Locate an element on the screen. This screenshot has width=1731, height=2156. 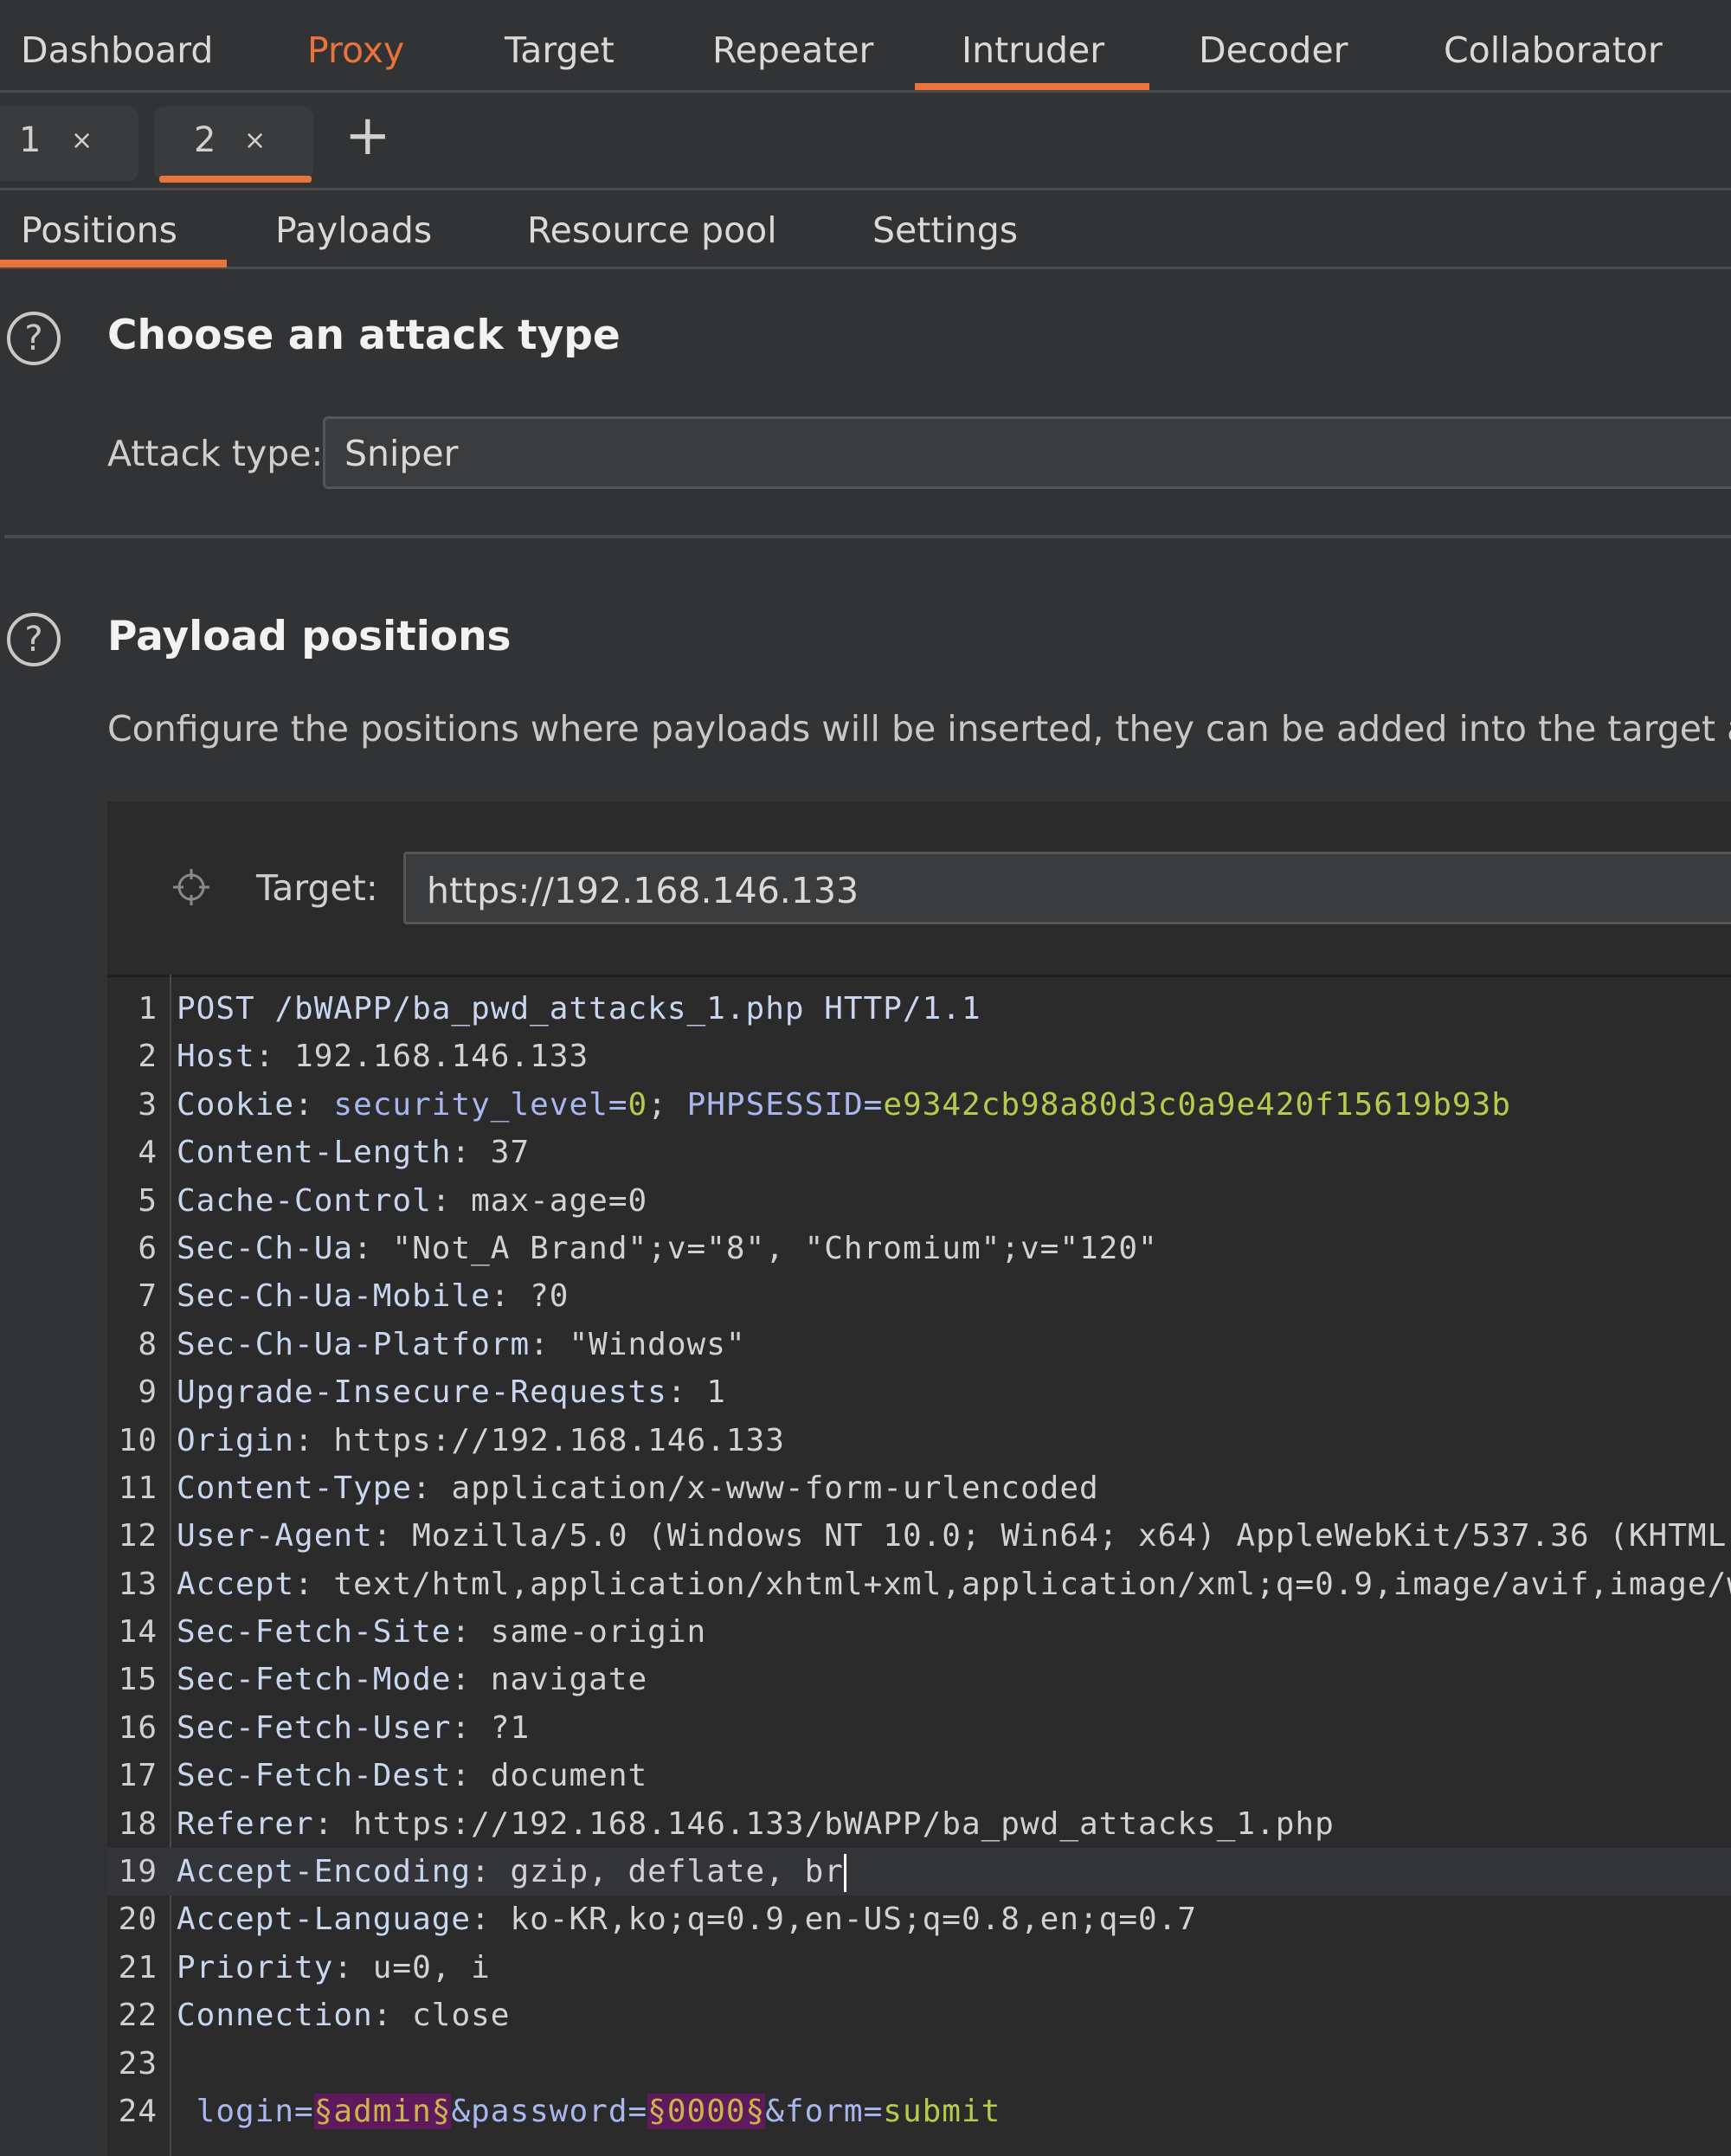
instance-tab-2: 2 × is located at coordinates (234, 144).